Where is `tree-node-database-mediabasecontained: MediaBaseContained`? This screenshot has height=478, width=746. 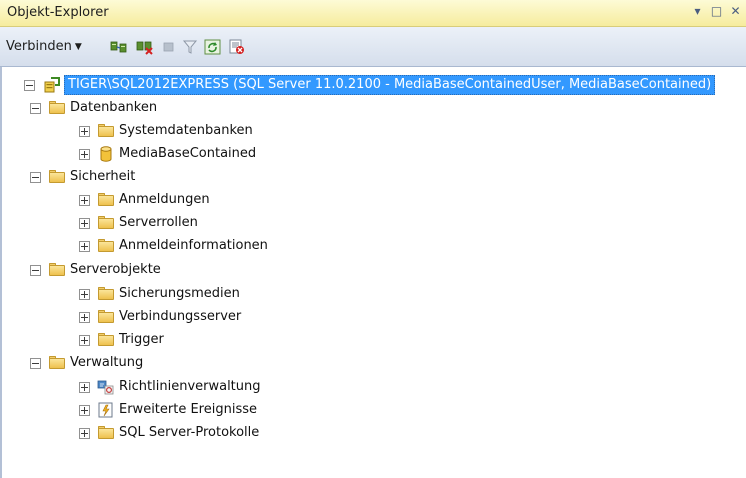 tree-node-database-mediabasecontained: MediaBaseContained is located at coordinates (167, 154).